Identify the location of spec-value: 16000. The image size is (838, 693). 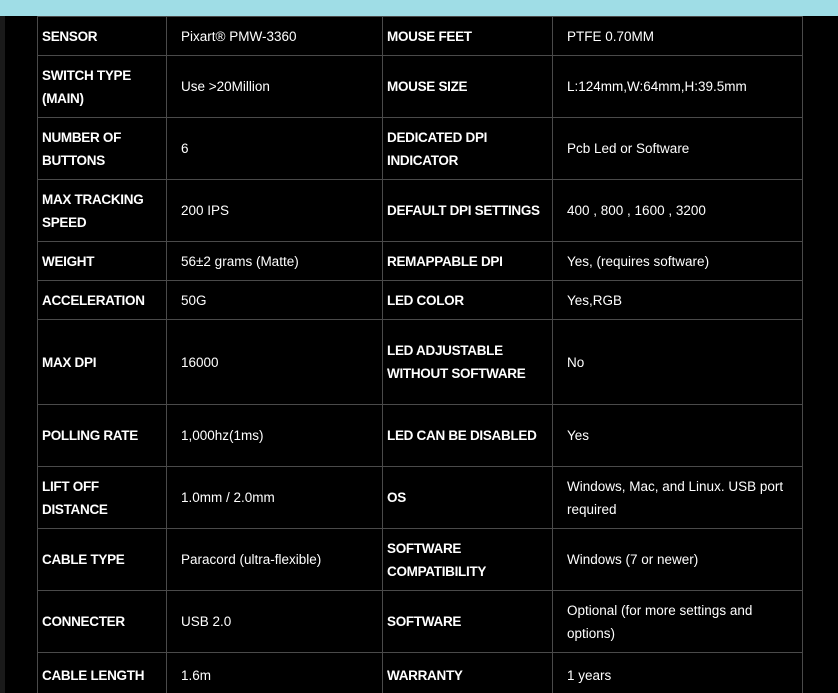
(274, 362).